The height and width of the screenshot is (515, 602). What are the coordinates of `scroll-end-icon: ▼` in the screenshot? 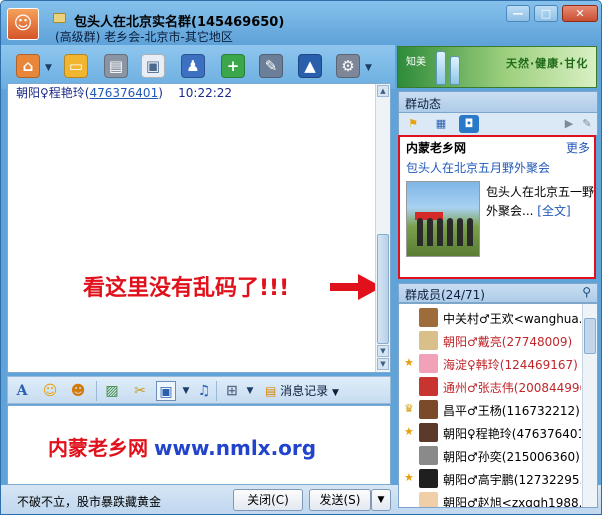 It's located at (383, 364).